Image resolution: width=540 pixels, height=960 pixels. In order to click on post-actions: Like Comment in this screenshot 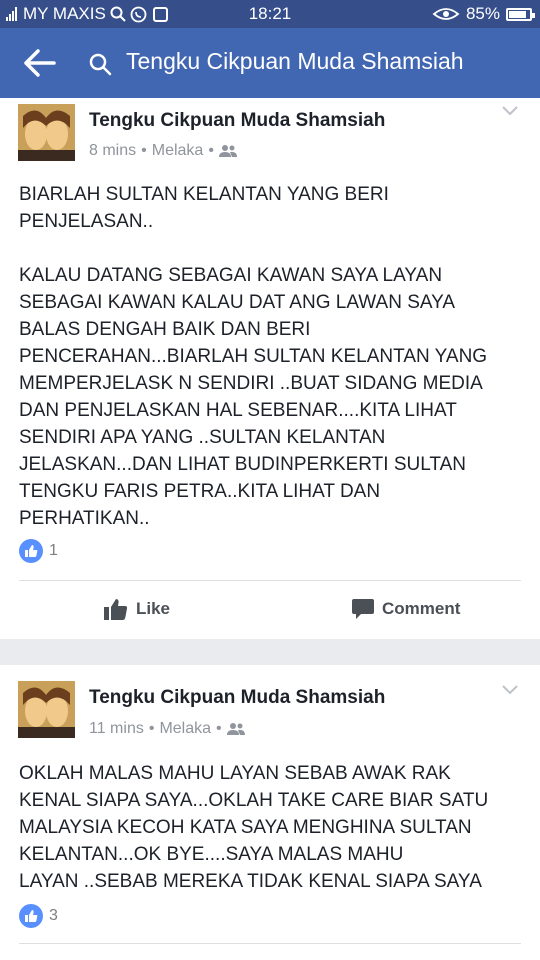, I will do `click(270, 611)`.